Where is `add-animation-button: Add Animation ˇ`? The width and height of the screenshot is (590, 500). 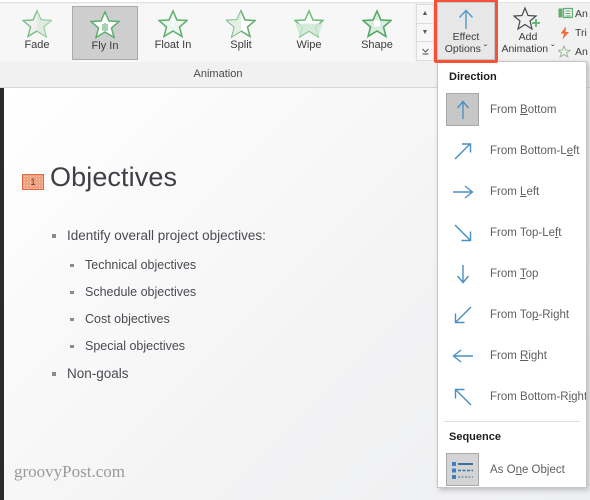 add-animation-button: Add Animation ˇ is located at coordinates (528, 31).